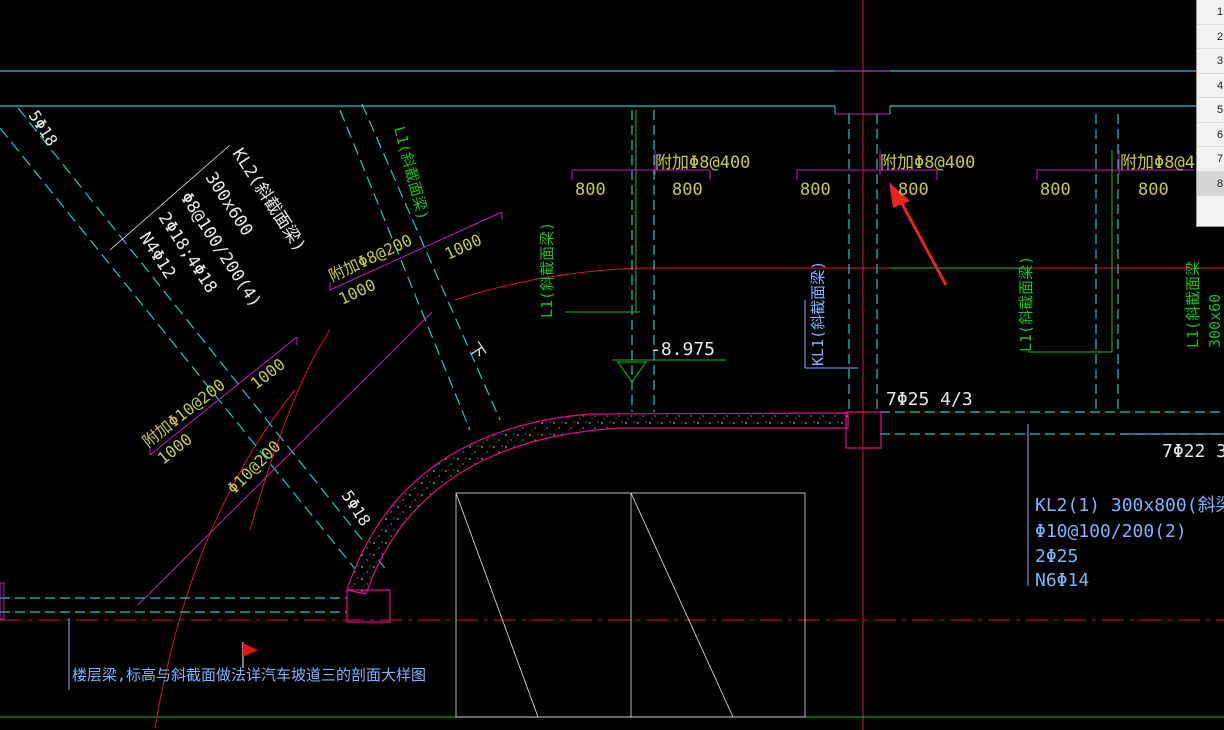 The image size is (1224, 730). What do you see at coordinates (1210, 12) in the screenshot?
I see `list-item: 1` at bounding box center [1210, 12].